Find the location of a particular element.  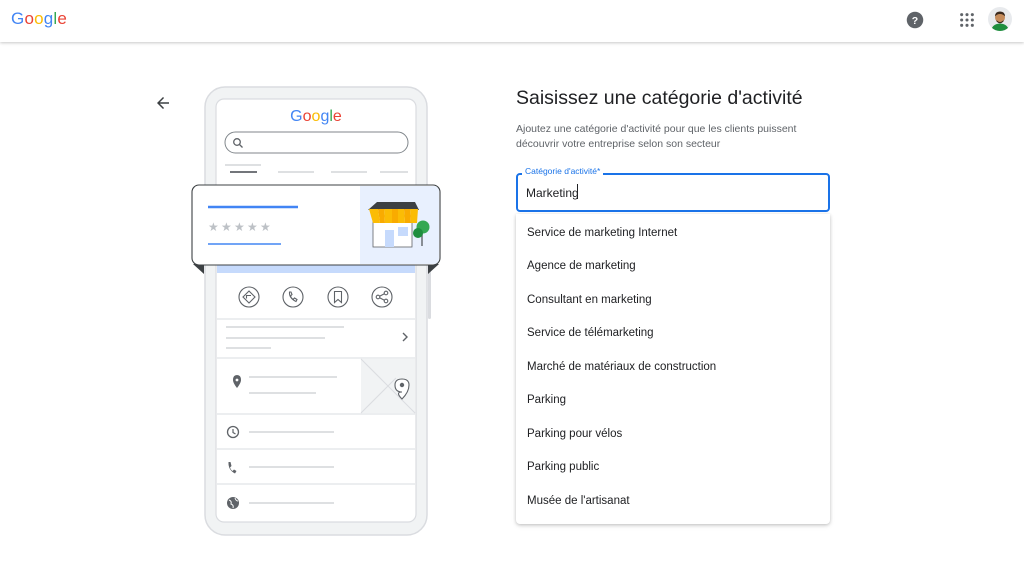

suggestion-option: Parking public is located at coordinates (673, 467).